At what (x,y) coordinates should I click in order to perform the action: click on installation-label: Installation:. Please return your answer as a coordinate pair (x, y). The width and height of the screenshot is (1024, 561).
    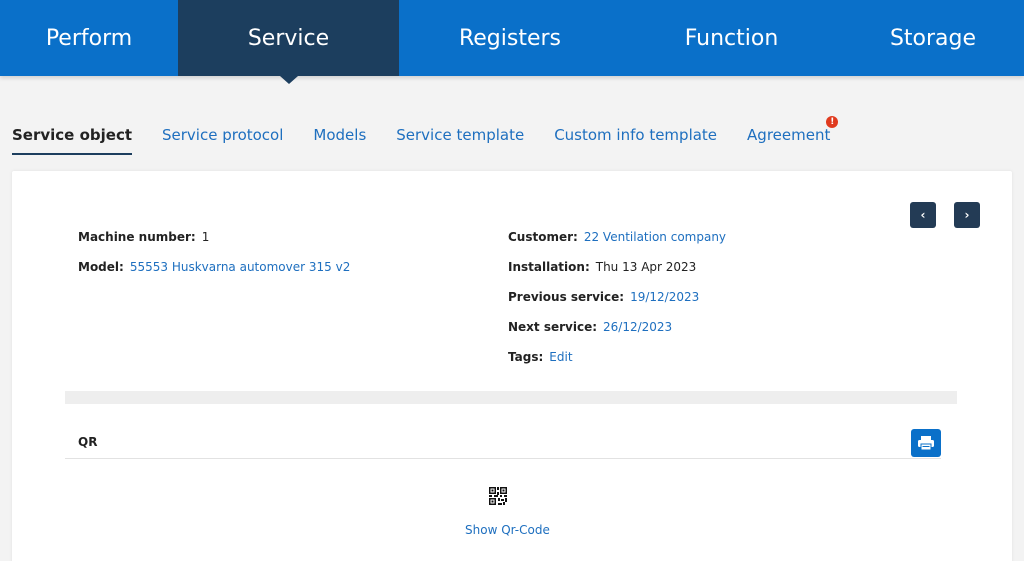
    Looking at the image, I should click on (549, 267).